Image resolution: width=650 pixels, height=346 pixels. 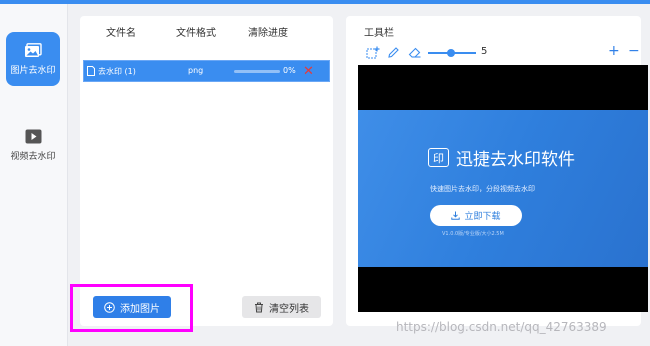 What do you see at coordinates (289, 70) in the screenshot?
I see `progress-percent: 0%` at bounding box center [289, 70].